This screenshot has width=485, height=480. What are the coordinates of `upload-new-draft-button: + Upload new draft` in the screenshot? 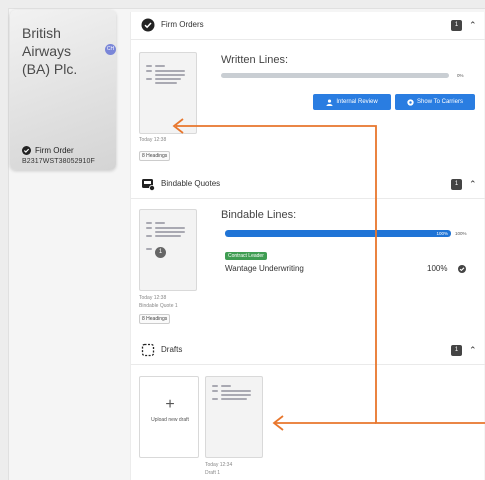 It's located at (169, 417).